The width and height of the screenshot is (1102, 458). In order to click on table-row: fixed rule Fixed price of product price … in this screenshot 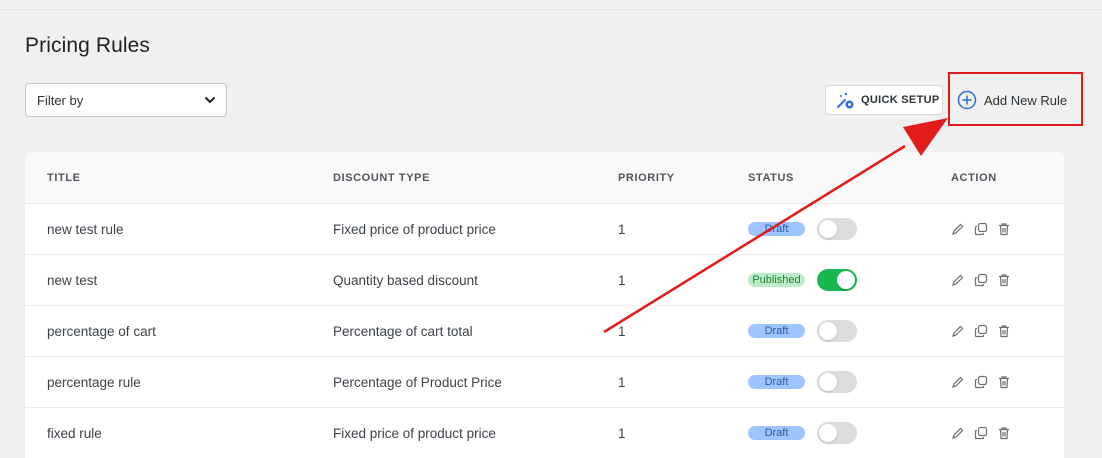, I will do `click(544, 433)`.